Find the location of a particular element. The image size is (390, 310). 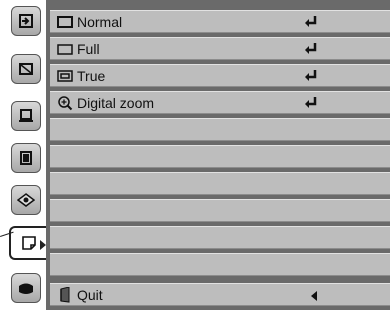

menu-item-normal: Normal is located at coordinates (220, 21).